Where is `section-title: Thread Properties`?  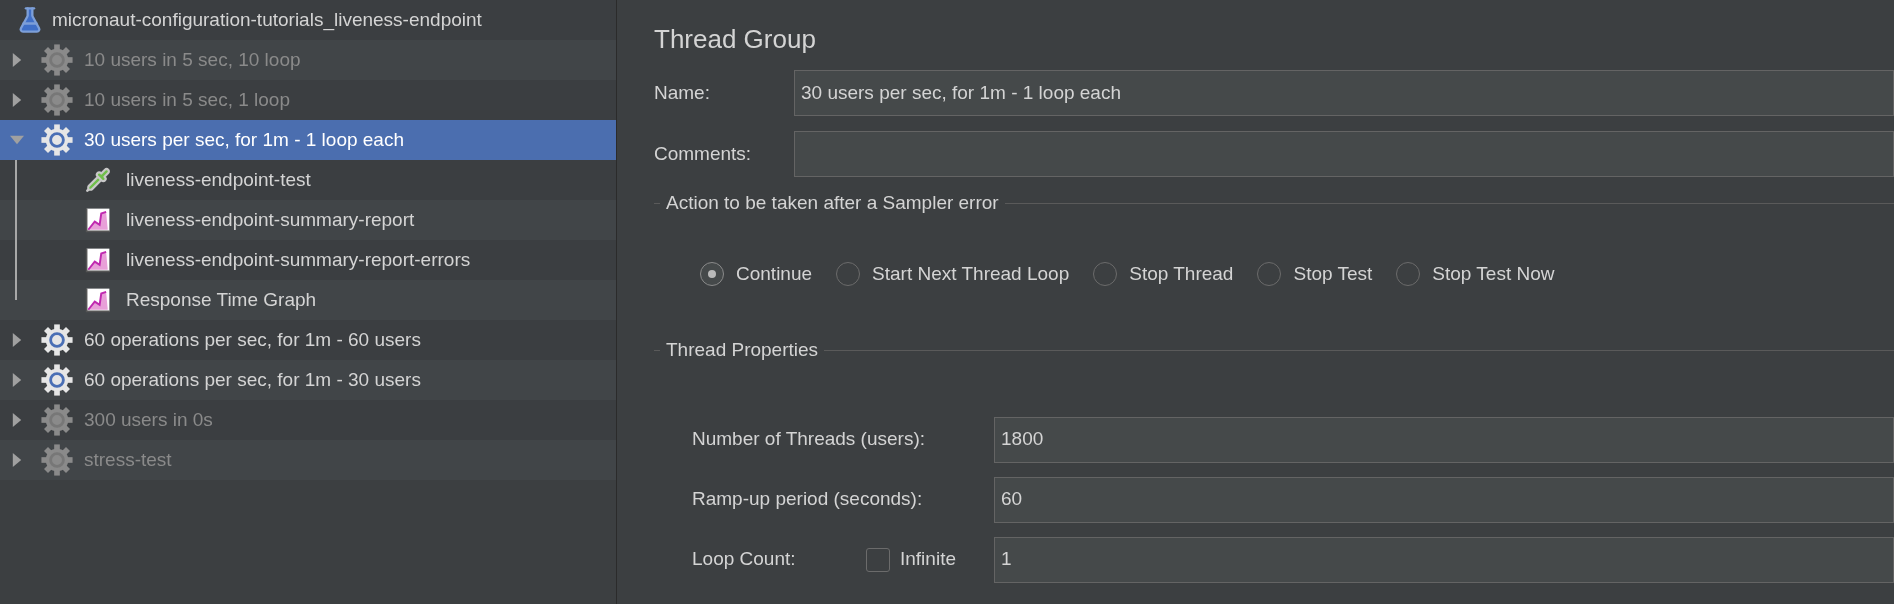 section-title: Thread Properties is located at coordinates (742, 350).